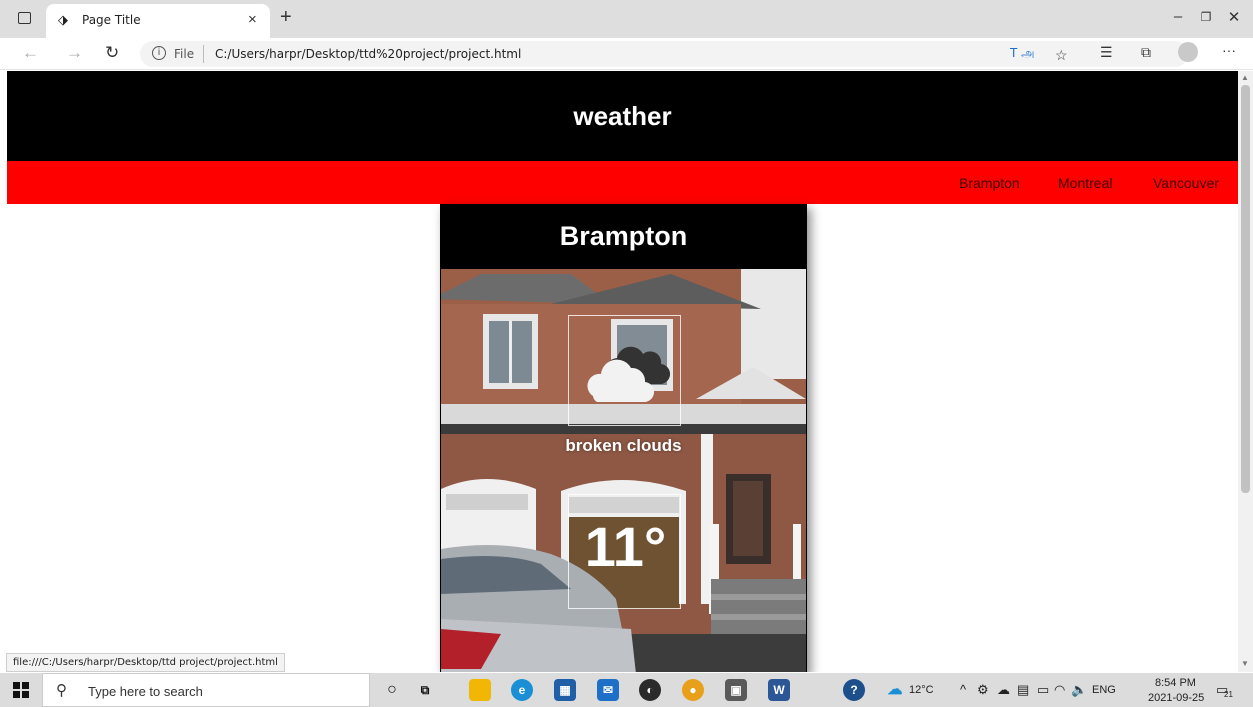 The image size is (1253, 707). I want to click on read-aloud-icon: T அ, so click(1022, 54).